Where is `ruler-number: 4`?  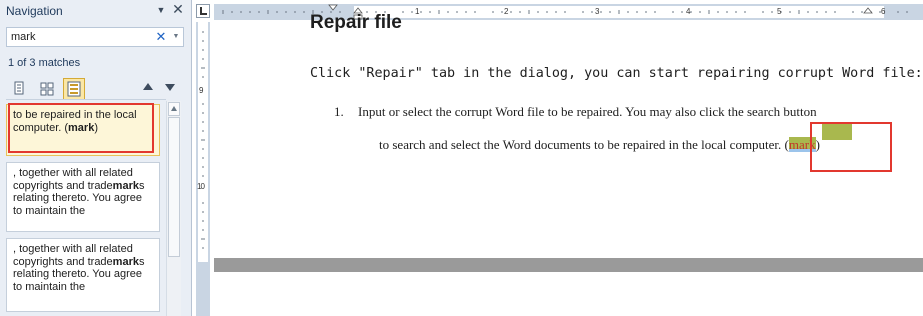
ruler-number: 4 is located at coordinates (688, 11).